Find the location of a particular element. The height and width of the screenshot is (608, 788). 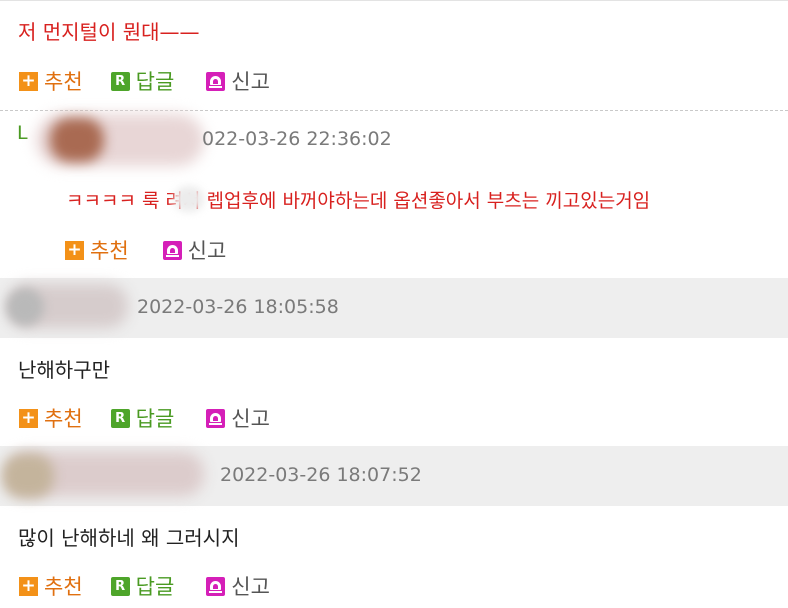

author-initial: L is located at coordinates (22, 133).